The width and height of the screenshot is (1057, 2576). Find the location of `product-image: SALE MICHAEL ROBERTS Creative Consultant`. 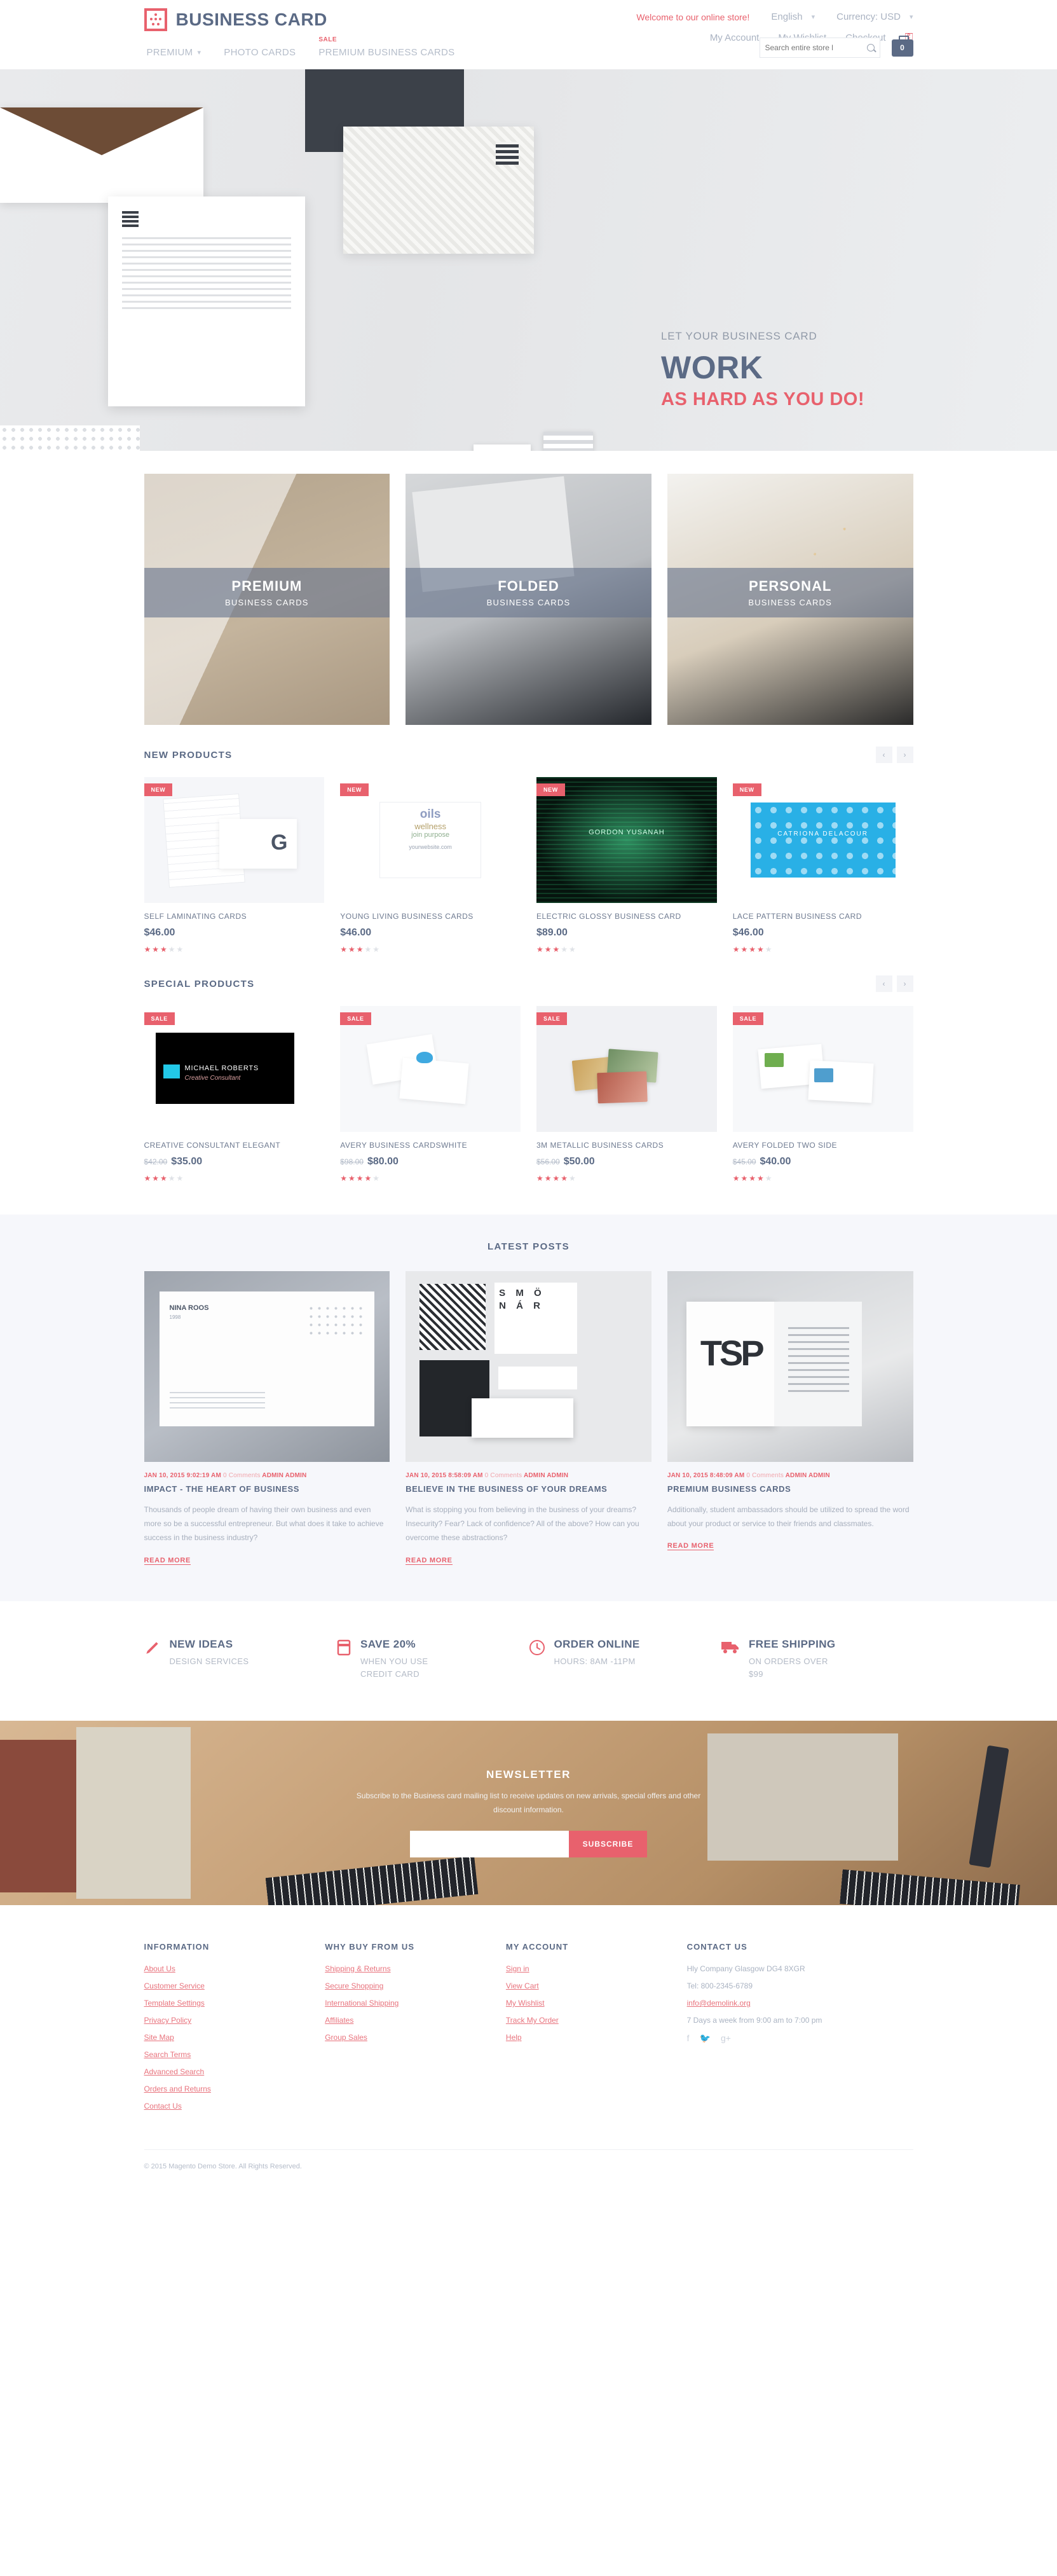

product-image: SALE MICHAEL ROBERTS Creative Consultant is located at coordinates (234, 1069).